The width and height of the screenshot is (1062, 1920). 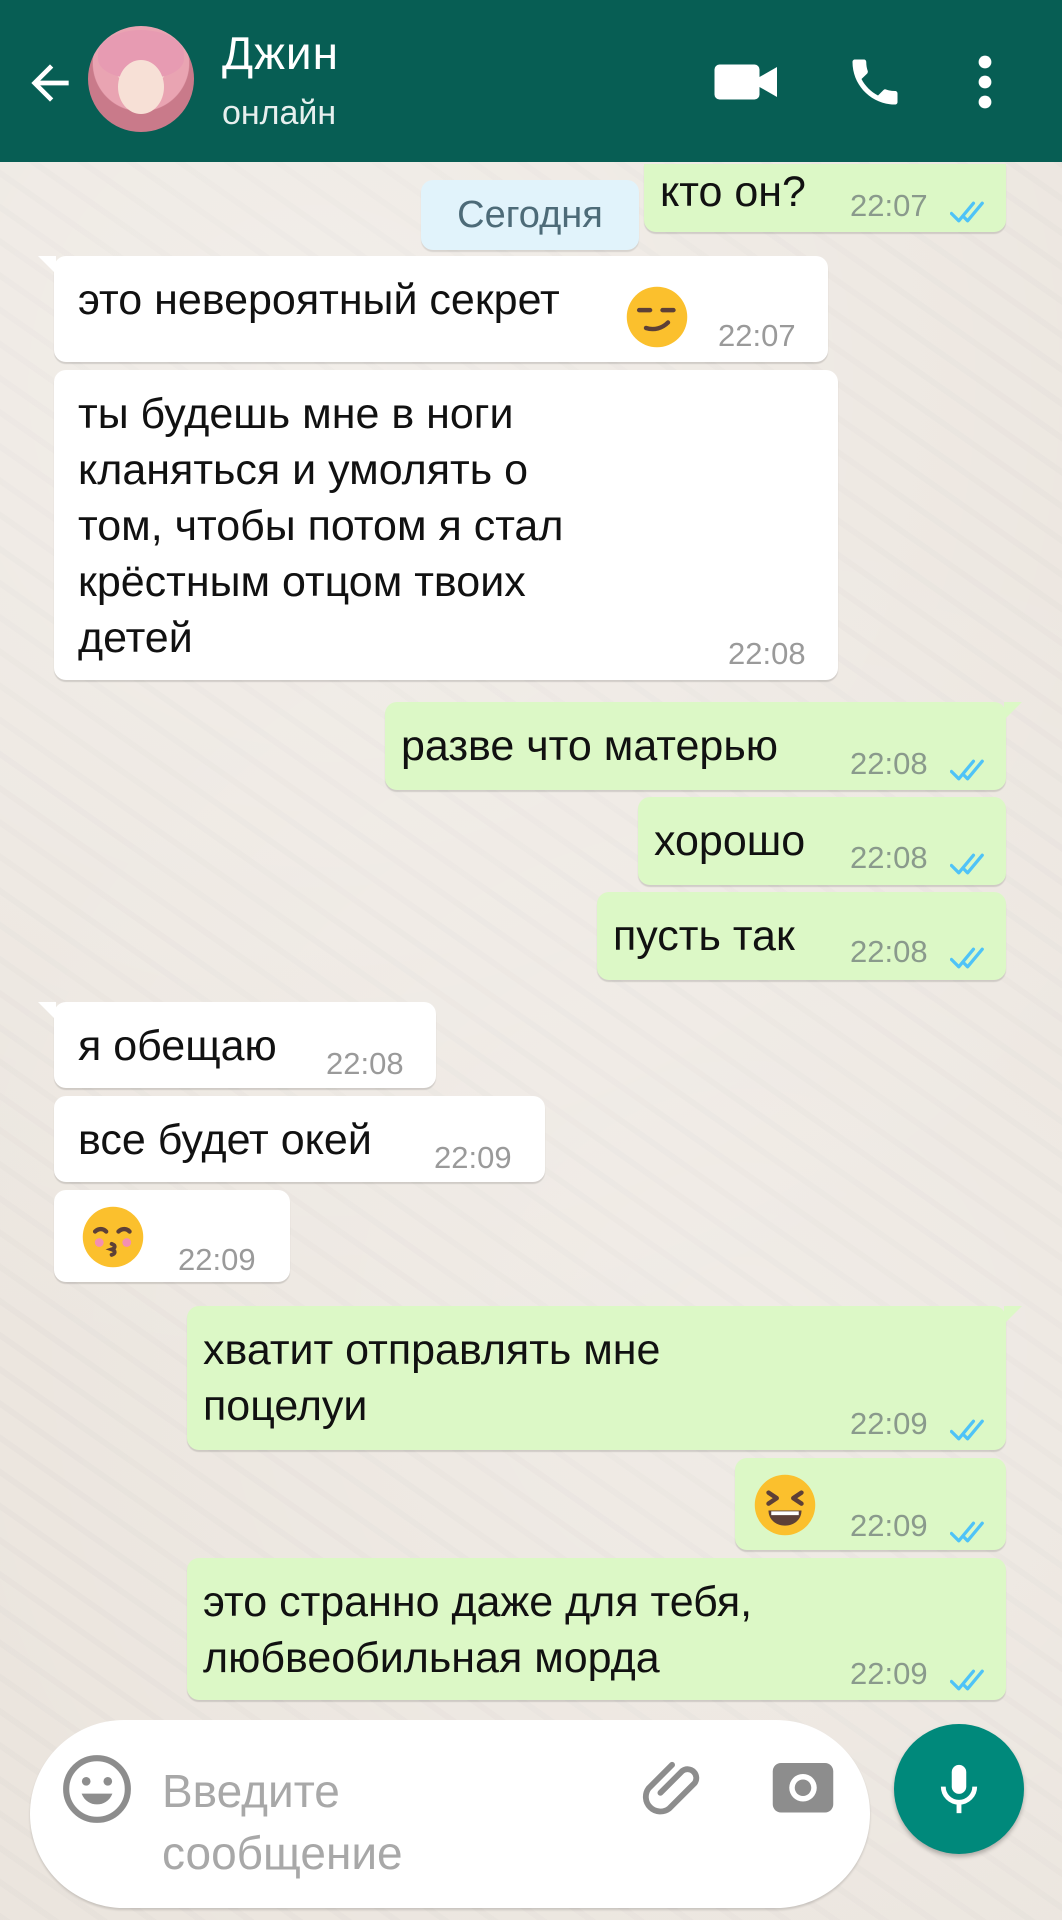 What do you see at coordinates (280, 53) in the screenshot?
I see `contact-name: Джин` at bounding box center [280, 53].